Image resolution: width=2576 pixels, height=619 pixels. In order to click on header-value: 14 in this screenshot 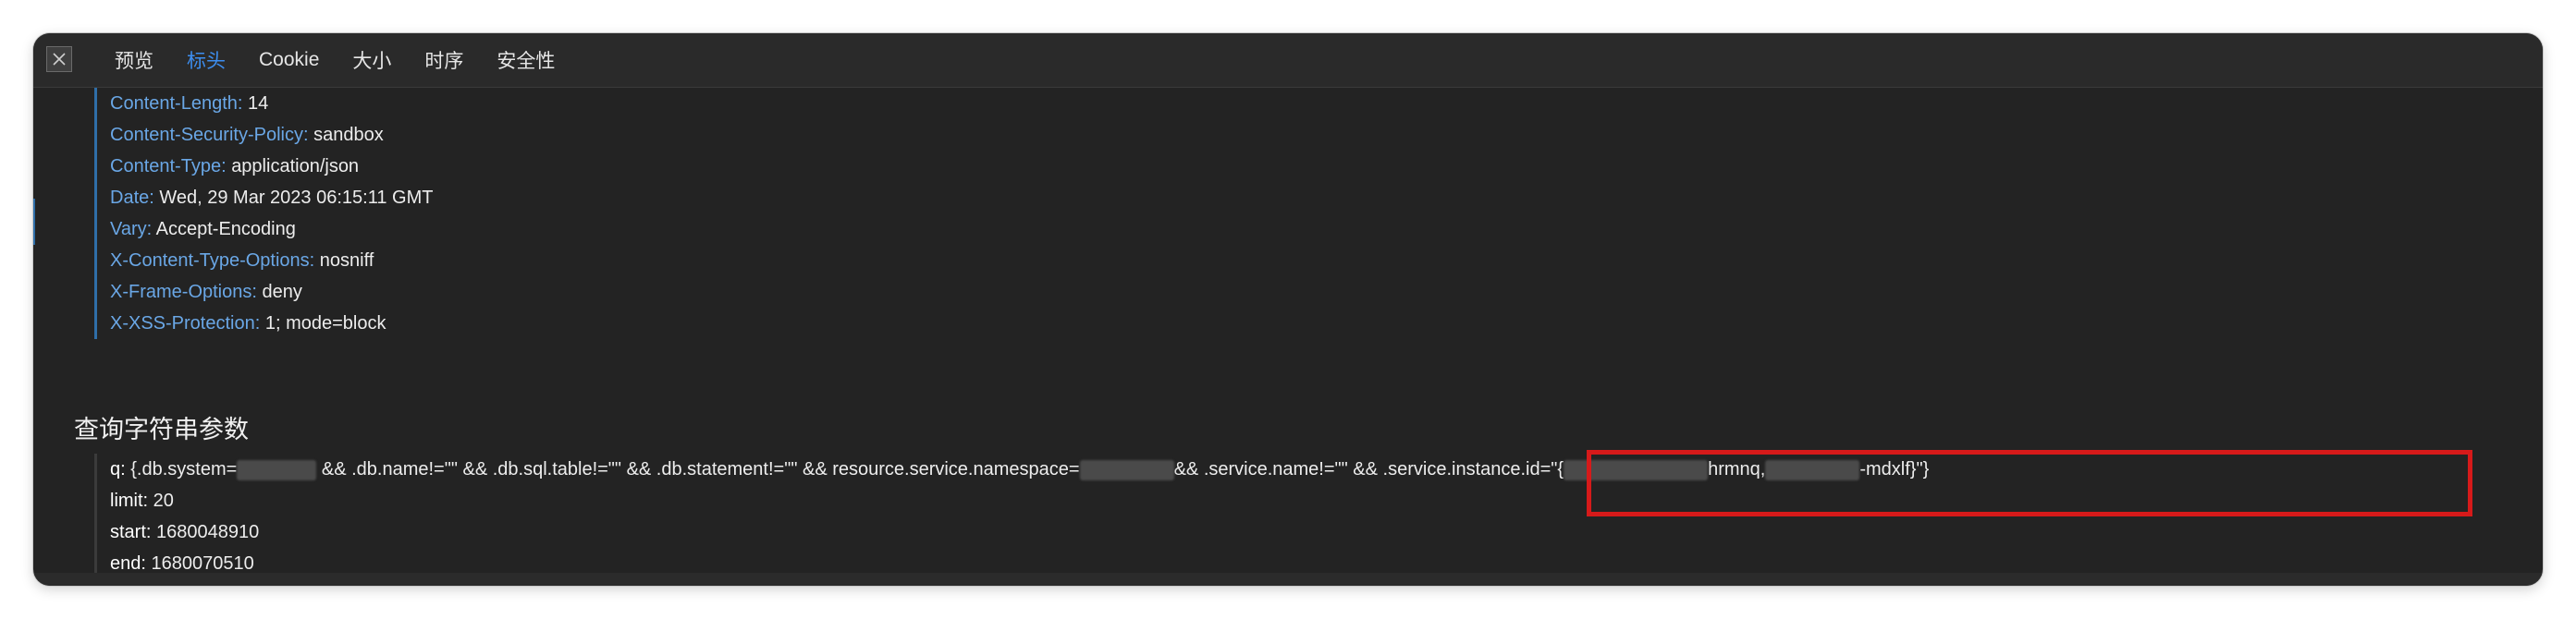, I will do `click(258, 103)`.